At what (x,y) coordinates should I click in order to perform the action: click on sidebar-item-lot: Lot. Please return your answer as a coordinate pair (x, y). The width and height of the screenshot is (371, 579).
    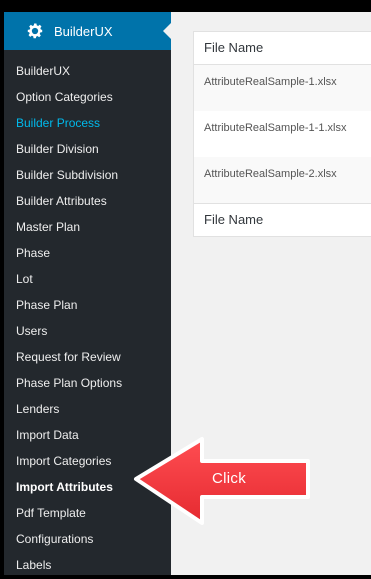
    Looking at the image, I should click on (87, 279).